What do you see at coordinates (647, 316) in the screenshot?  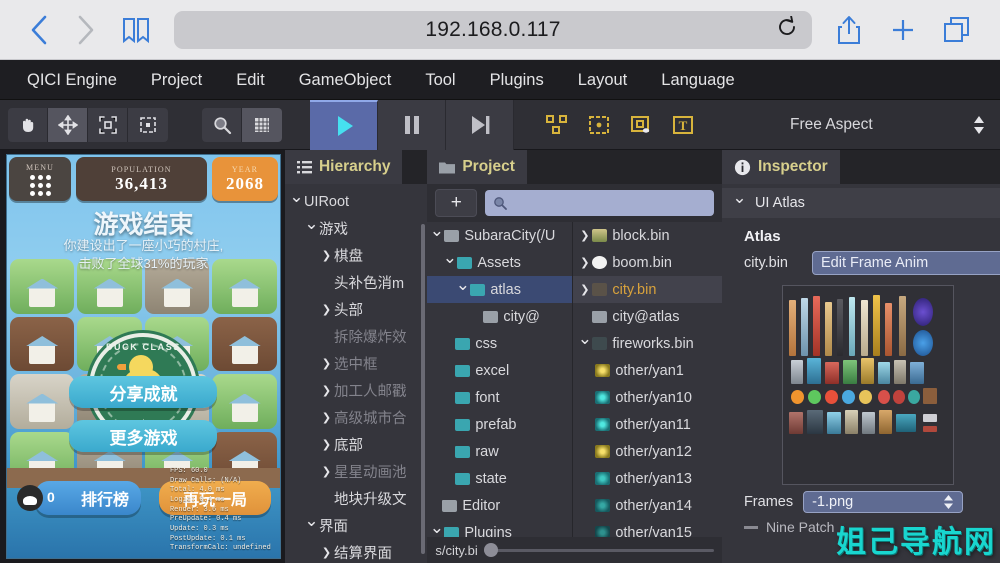 I see `project-file-row: city@atlas` at bounding box center [647, 316].